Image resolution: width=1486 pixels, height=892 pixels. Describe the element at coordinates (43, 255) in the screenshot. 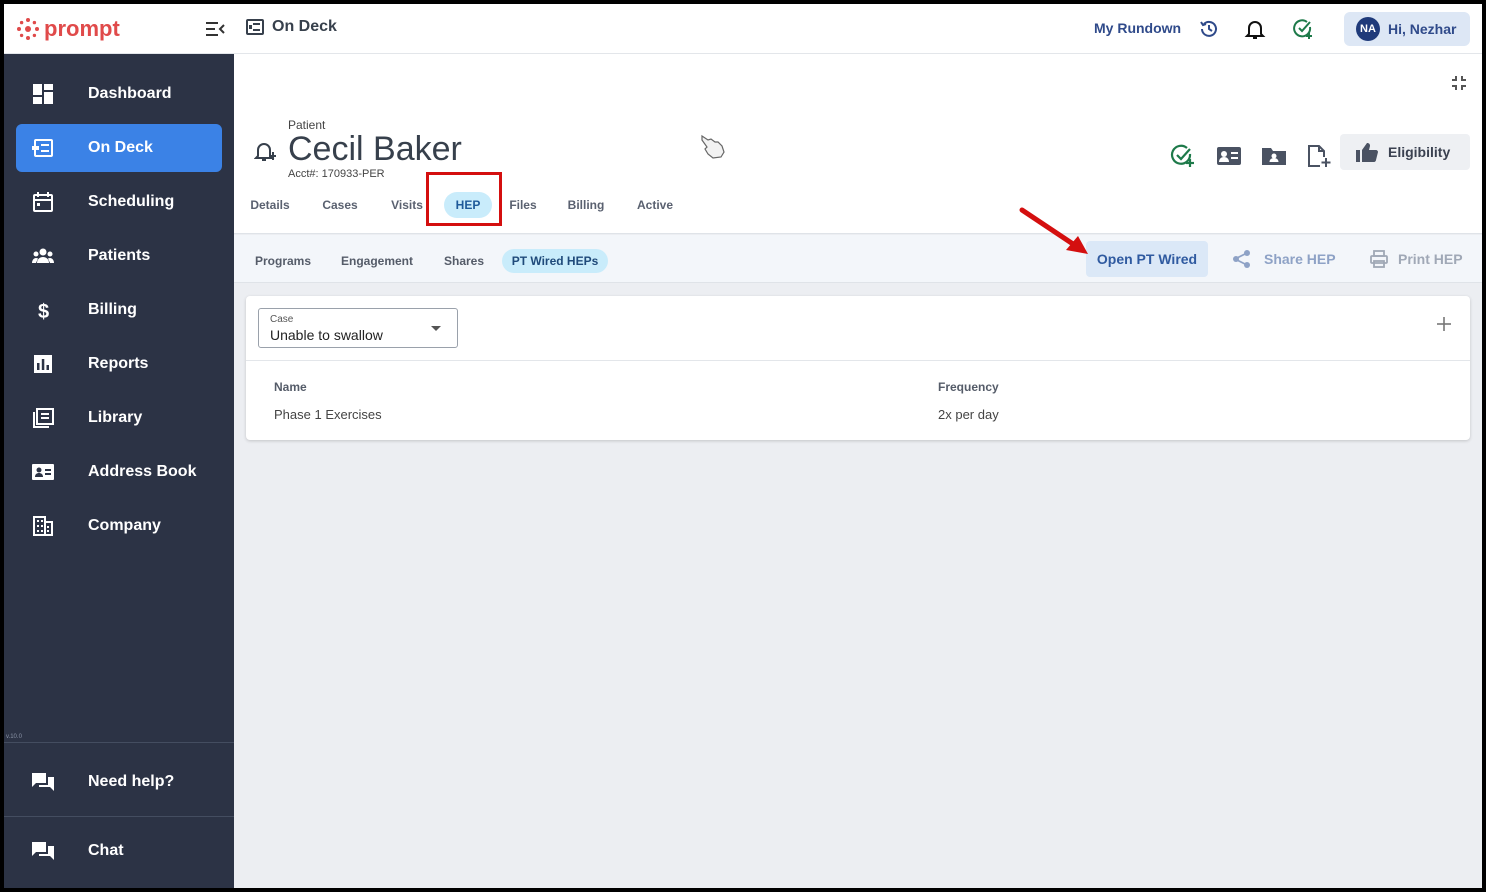

I see `people-icon` at that location.